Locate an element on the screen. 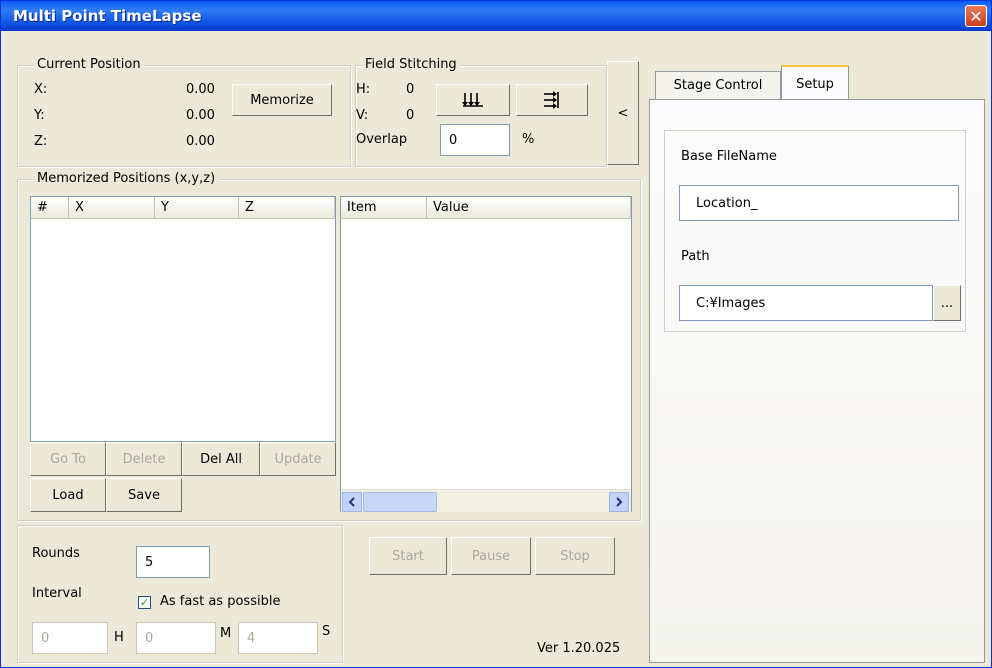 The image size is (992, 668). field-stitching-group: Field Stitching H: 0 V: 0 Overlap 0 % is located at coordinates (481, 112).